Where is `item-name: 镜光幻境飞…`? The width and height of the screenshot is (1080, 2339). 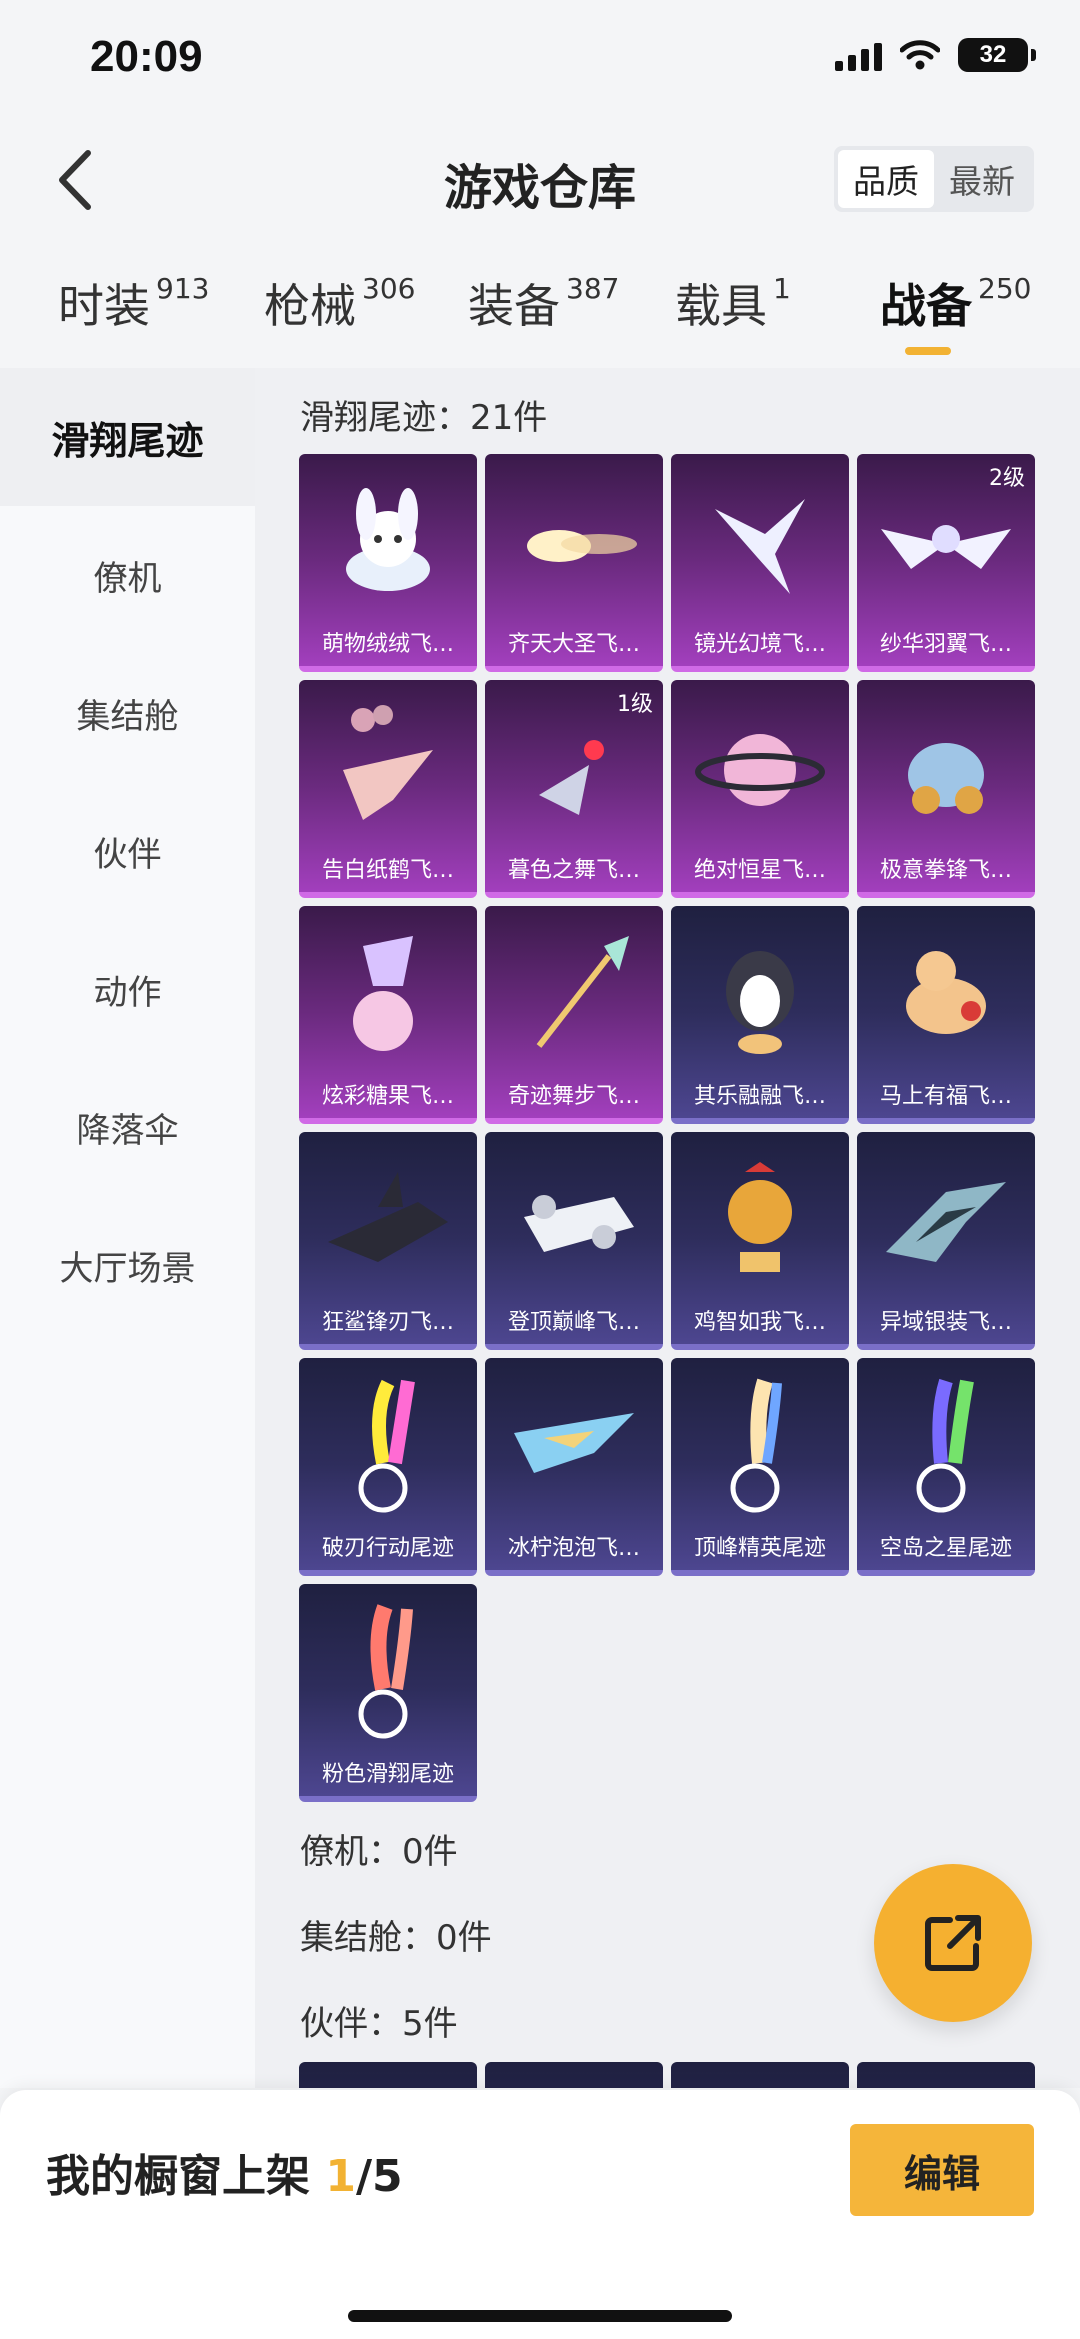
item-name: 镜光幻境飞… is located at coordinates (759, 644).